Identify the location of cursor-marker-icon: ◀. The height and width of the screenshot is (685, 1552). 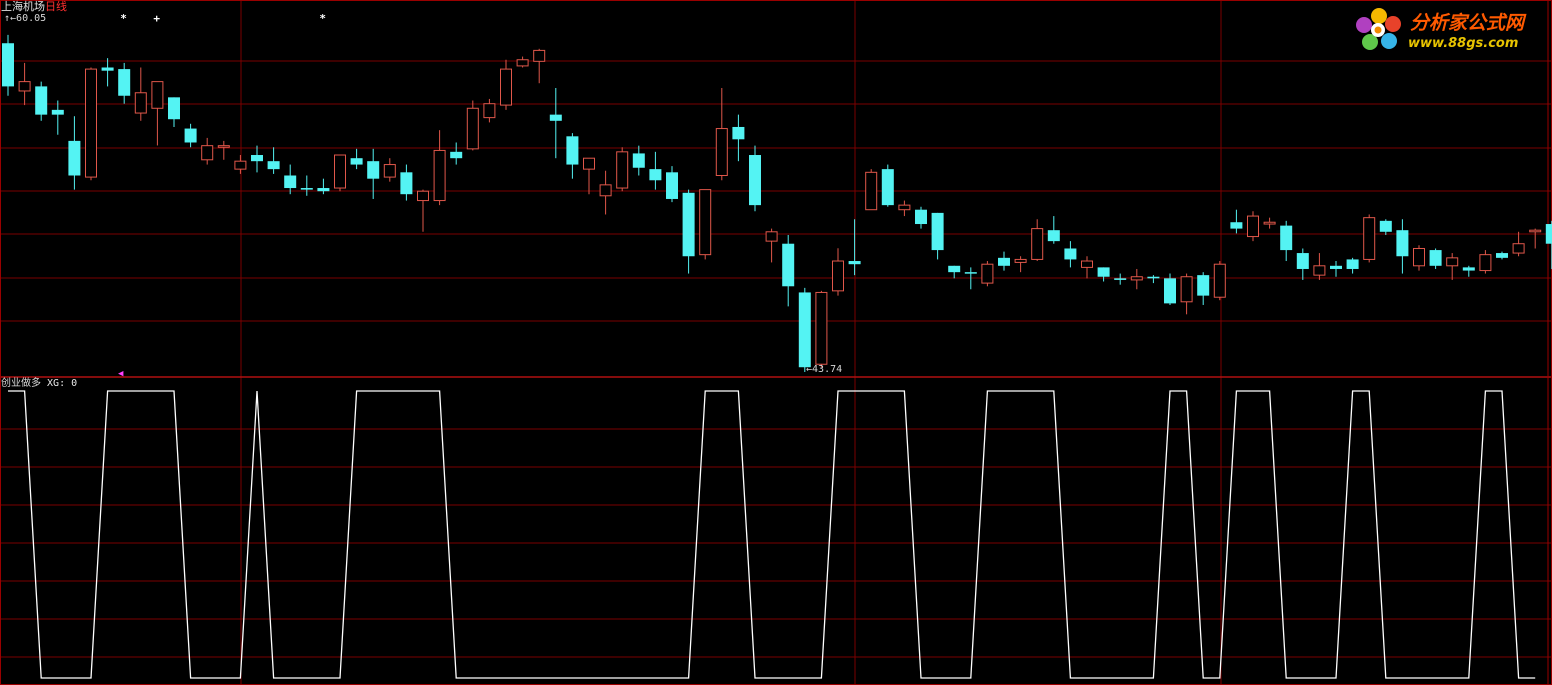
(121, 374).